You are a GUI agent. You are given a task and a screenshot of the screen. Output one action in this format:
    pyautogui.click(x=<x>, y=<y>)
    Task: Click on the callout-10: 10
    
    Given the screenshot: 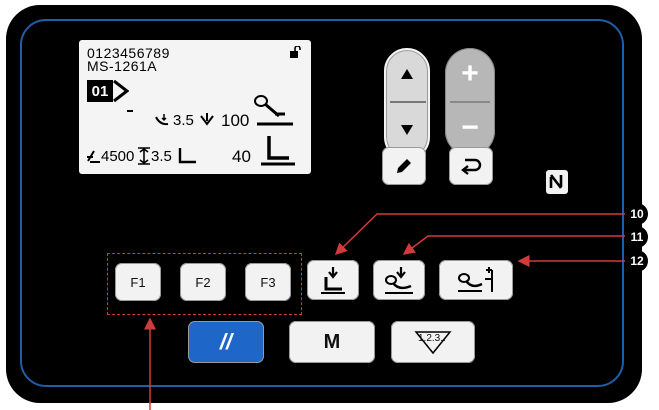 What is the action you would take?
    pyautogui.click(x=637, y=214)
    